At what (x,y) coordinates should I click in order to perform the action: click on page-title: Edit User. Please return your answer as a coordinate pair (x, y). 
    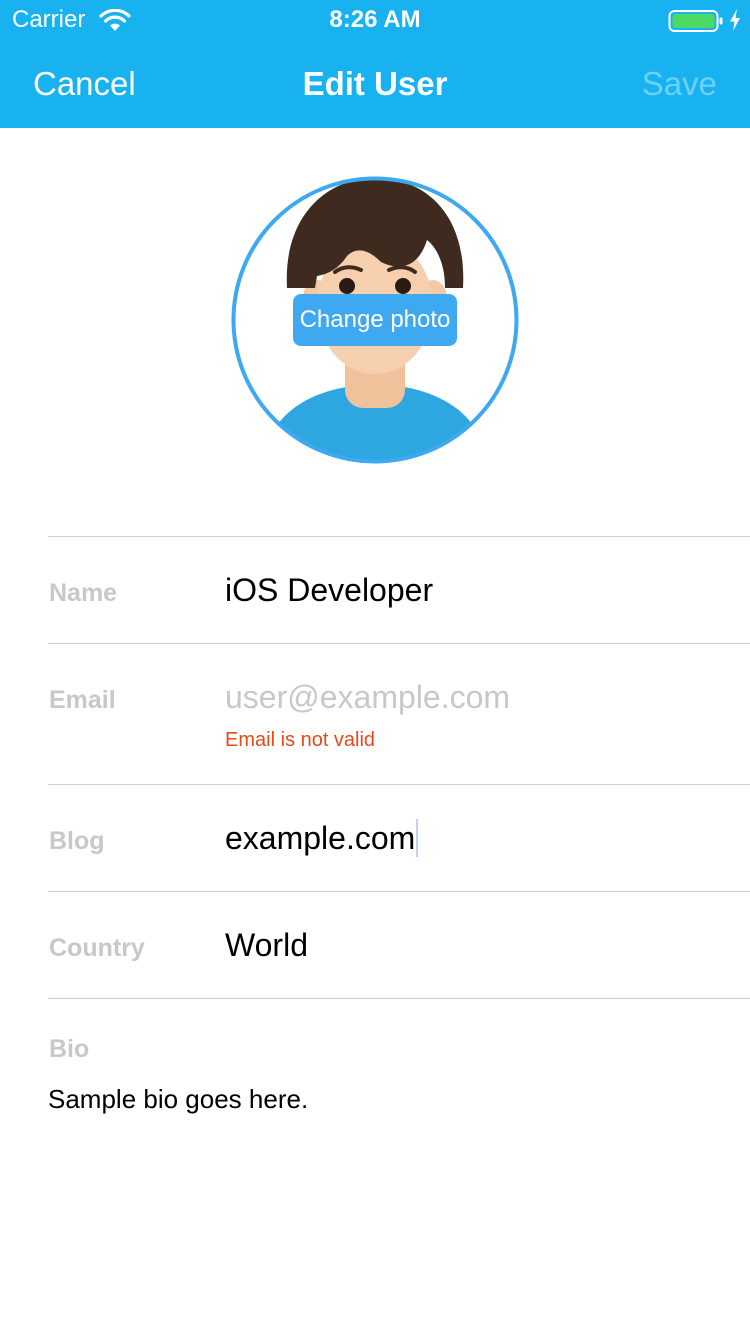
    Looking at the image, I should click on (375, 83).